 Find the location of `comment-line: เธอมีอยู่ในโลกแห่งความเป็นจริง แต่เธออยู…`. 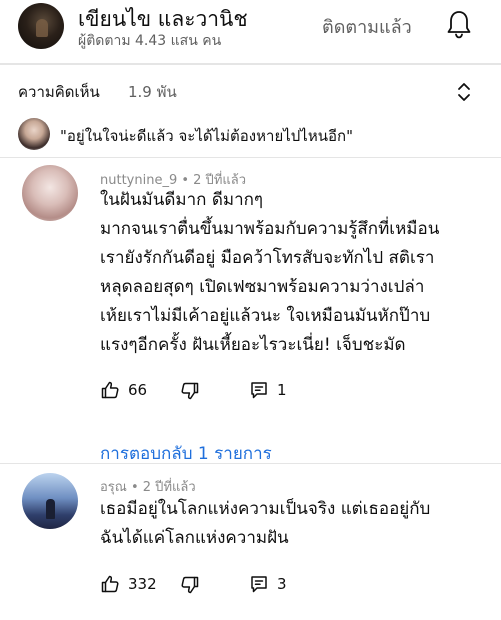

comment-line: เธอมีอยู่ในโลกแห่งความเป็นจริง แต่เธออยู… is located at coordinates (265, 509).